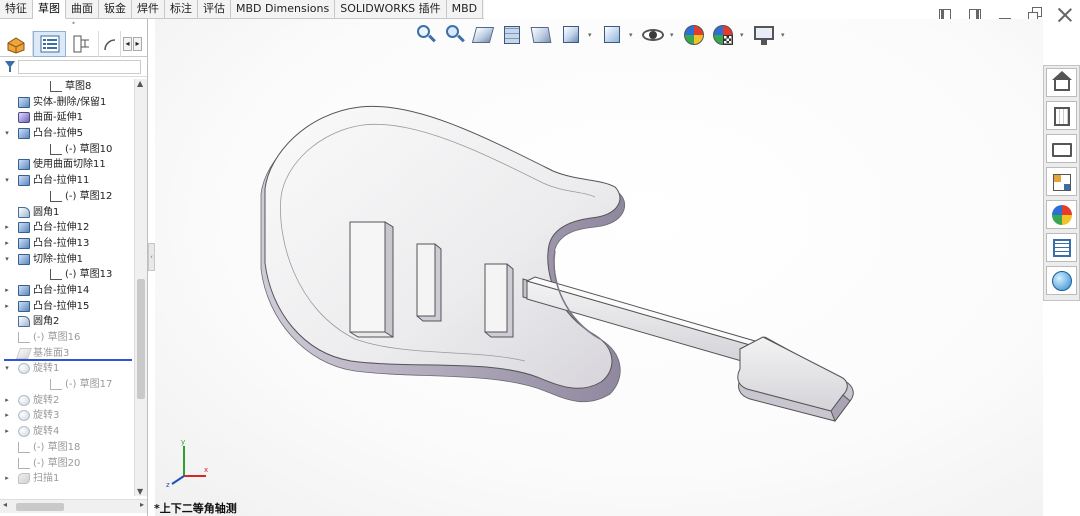 The width and height of the screenshot is (1080, 516). Describe the element at coordinates (391, 9) in the screenshot. I see `ribbon-tab: SOLIDWORKS 插件` at that location.